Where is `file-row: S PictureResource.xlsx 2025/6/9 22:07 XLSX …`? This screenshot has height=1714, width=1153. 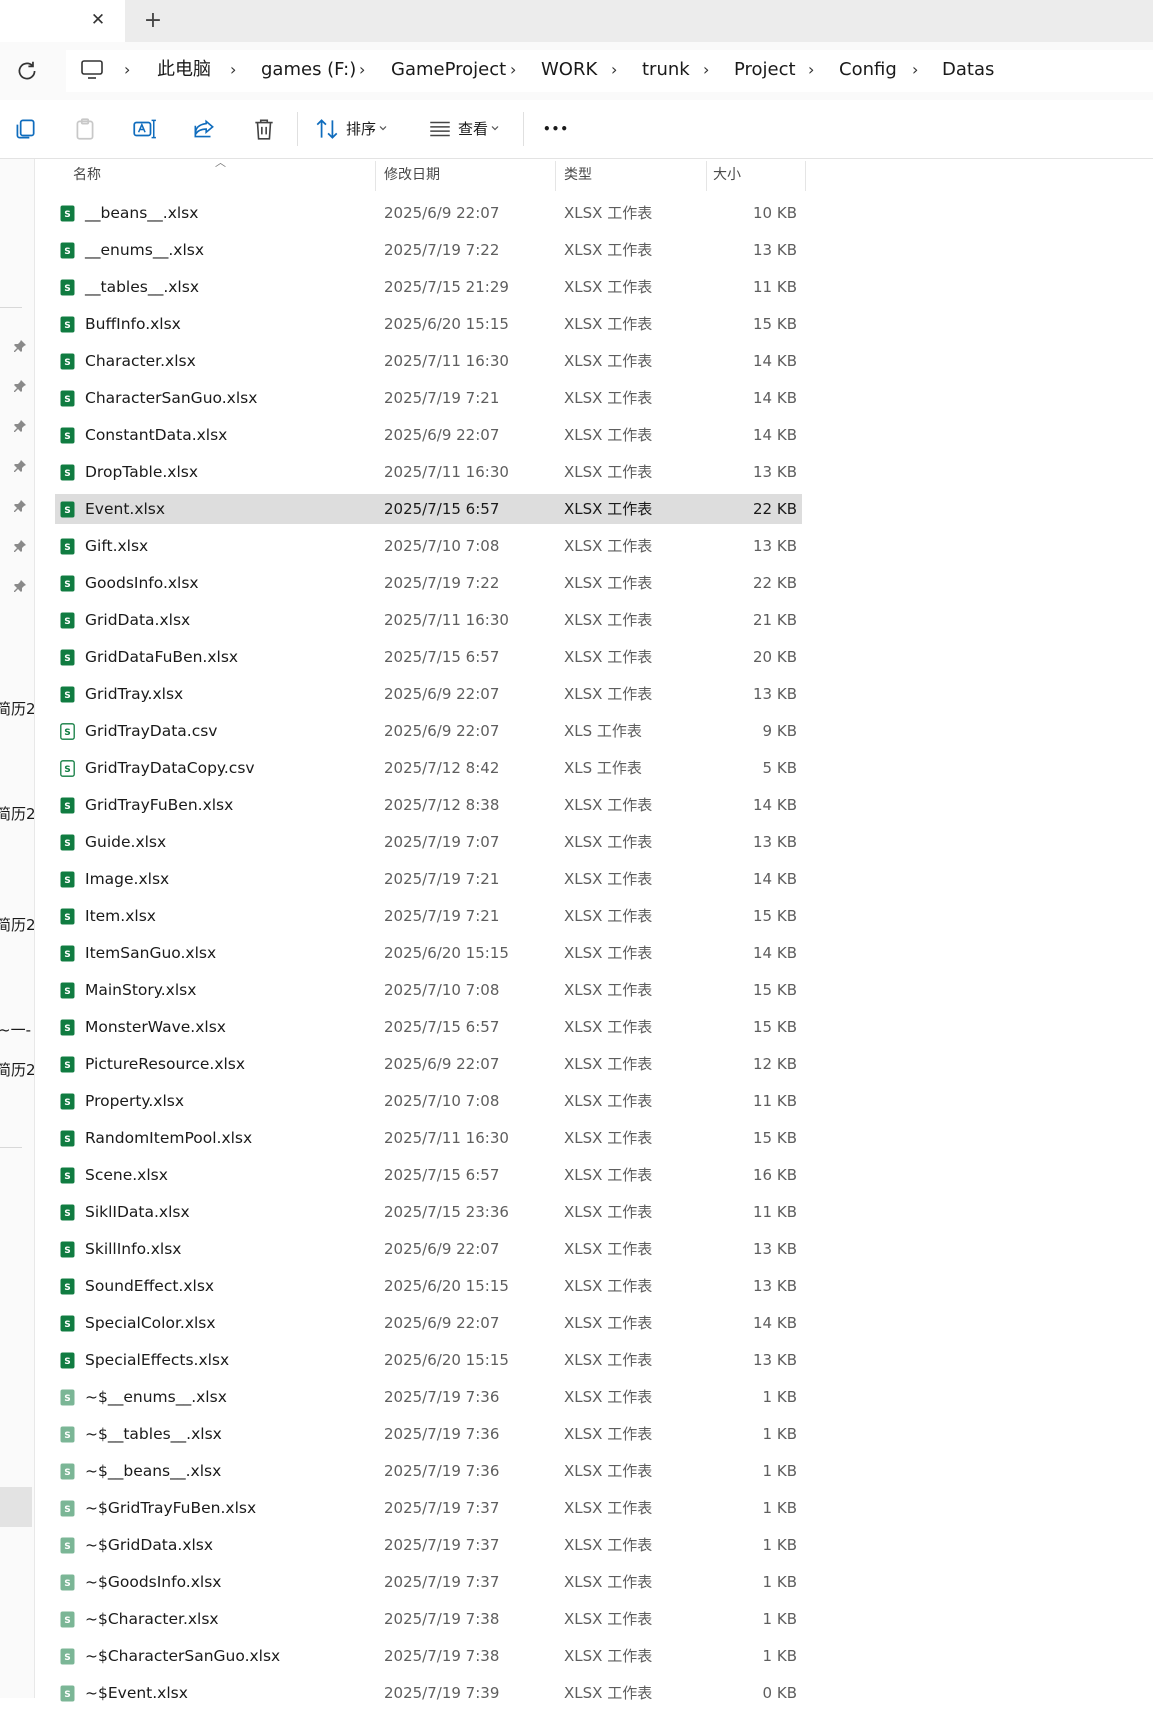 file-row: S PictureResource.xlsx 2025/6/9 22:07 XLSX … is located at coordinates (405, 1066).